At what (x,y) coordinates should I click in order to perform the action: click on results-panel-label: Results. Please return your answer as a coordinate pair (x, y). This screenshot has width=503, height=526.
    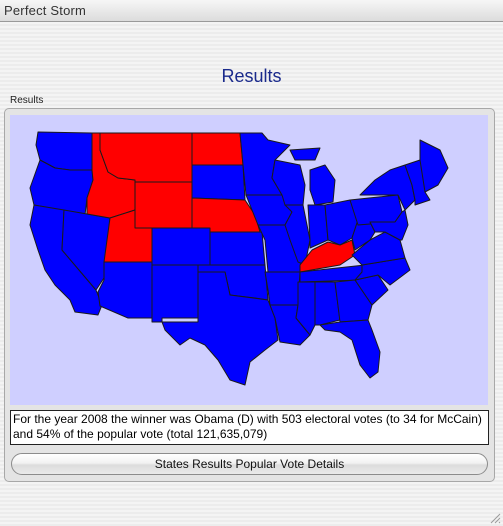
    Looking at the image, I should click on (27, 100).